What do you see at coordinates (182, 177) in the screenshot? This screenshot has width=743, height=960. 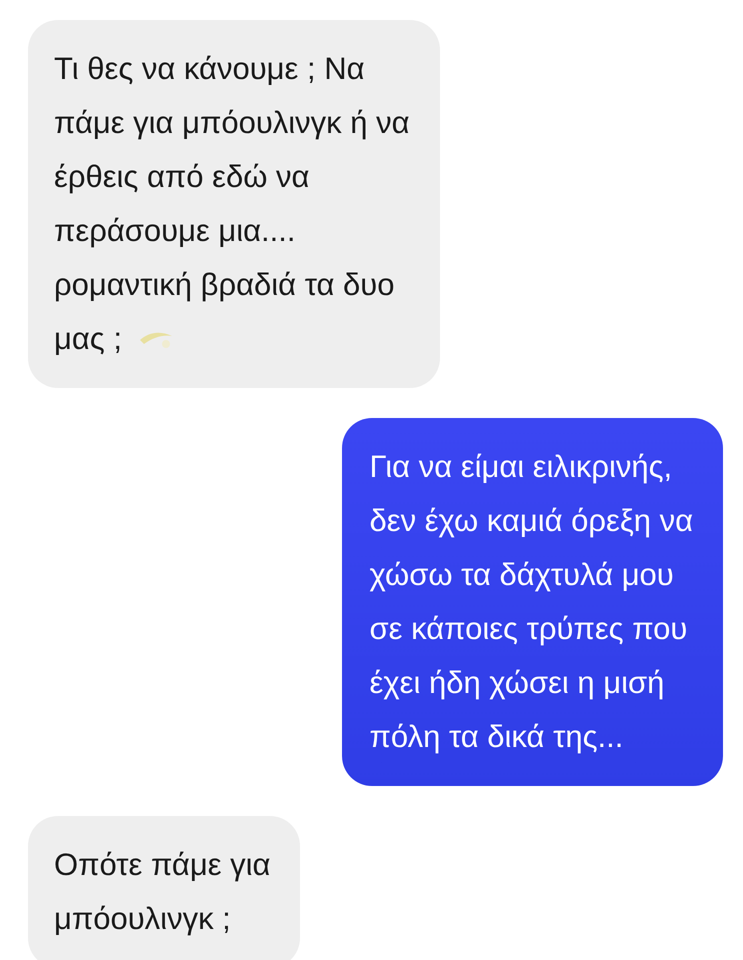 I see `message-text: έρθεις από εδώ να` at bounding box center [182, 177].